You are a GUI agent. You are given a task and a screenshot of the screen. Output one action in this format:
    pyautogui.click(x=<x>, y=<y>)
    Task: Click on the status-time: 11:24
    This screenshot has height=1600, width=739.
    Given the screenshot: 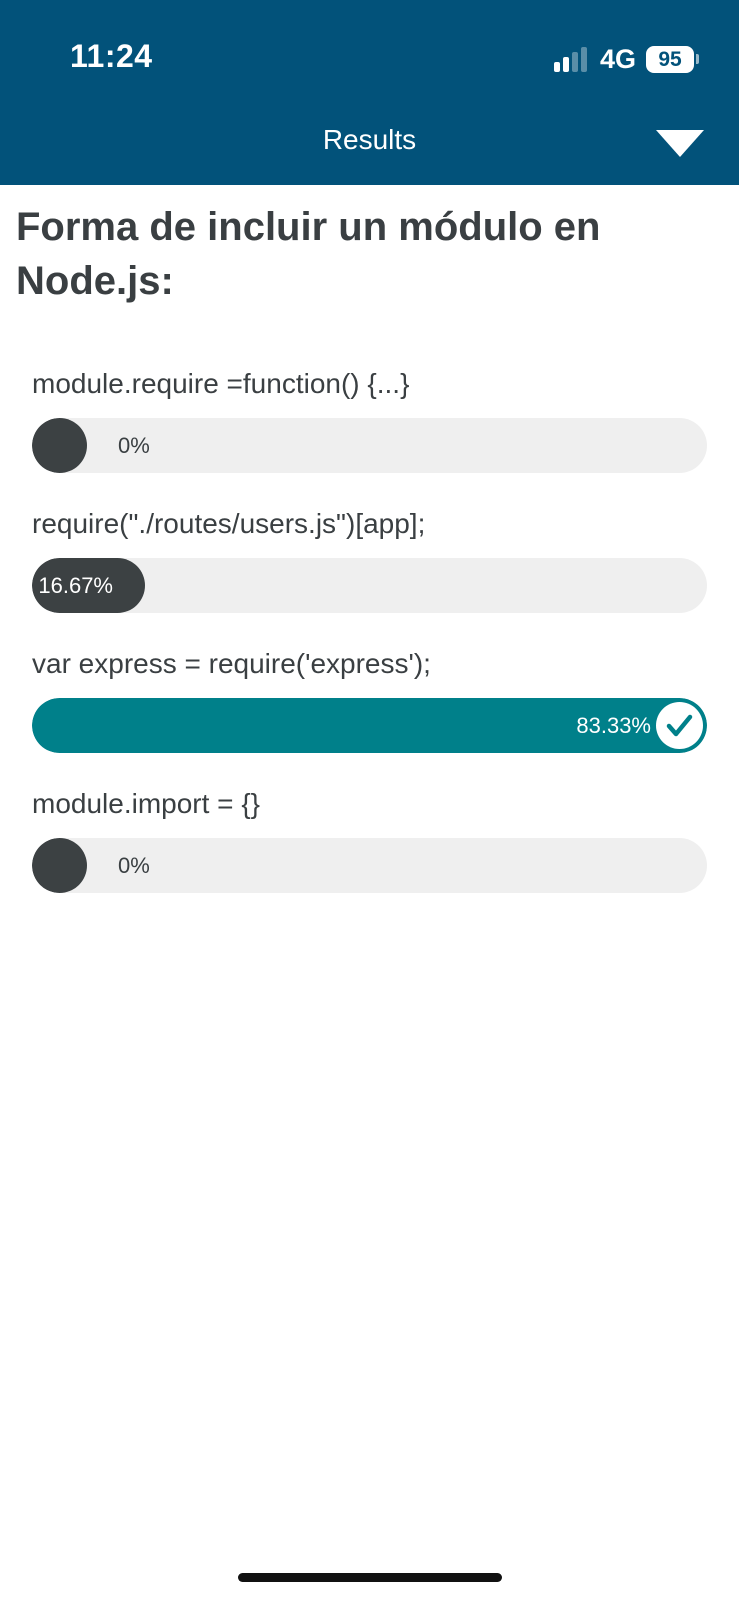 What is the action you would take?
    pyautogui.click(x=111, y=56)
    